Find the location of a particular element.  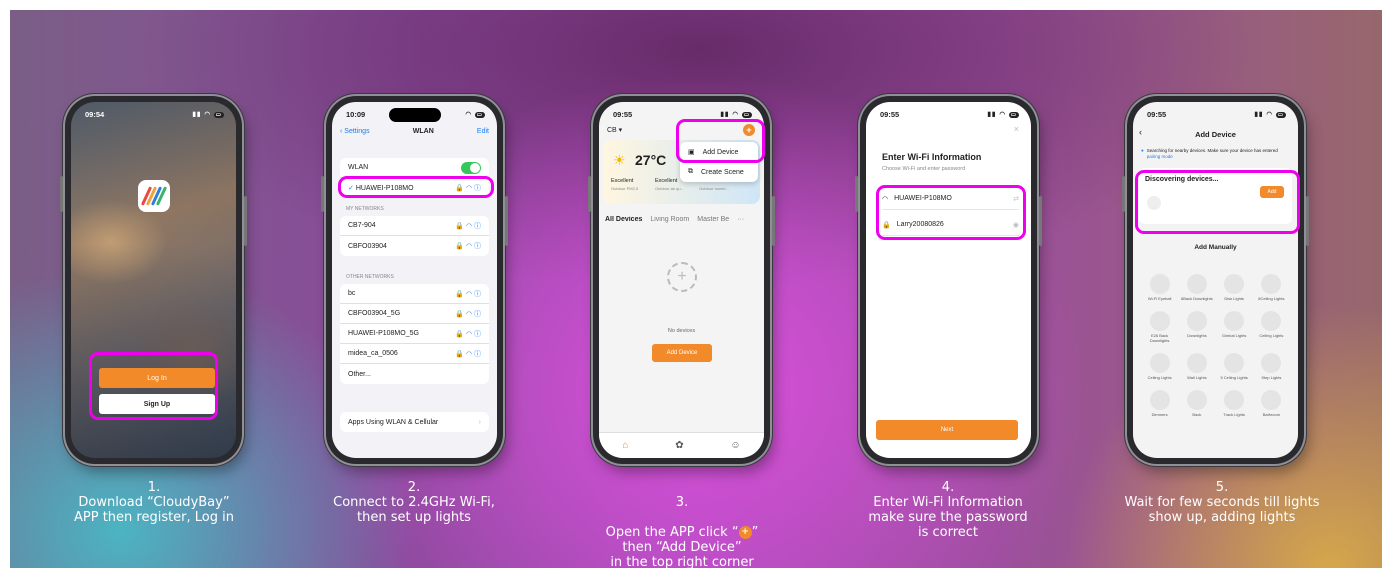

apps-wlan-group: Apps Using WLAN & Cellular › is located at coordinates (414, 422).